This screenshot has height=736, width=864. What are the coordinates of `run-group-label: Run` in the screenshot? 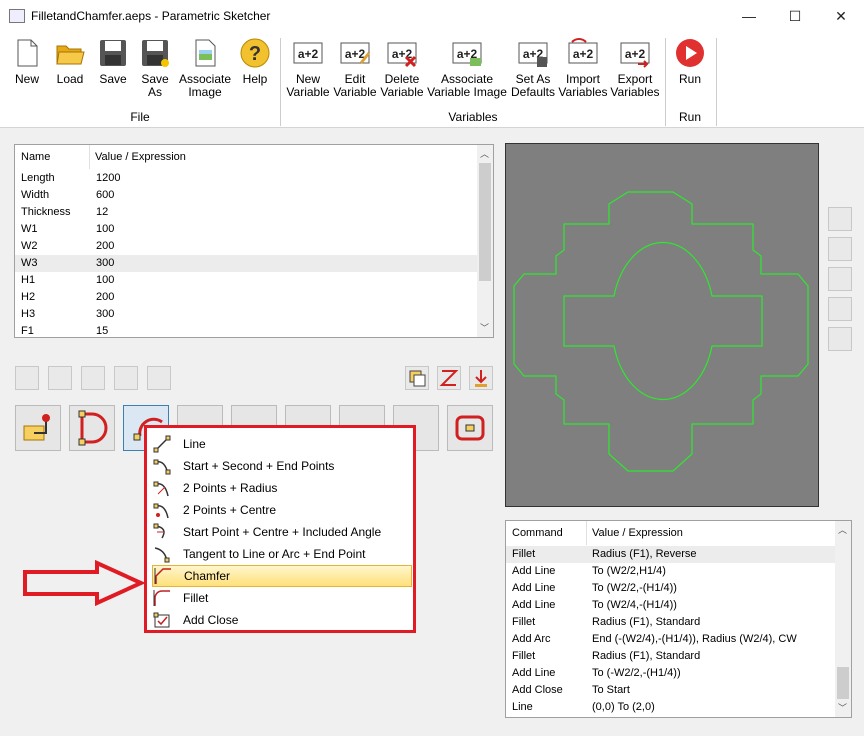 It's located at (689, 117).